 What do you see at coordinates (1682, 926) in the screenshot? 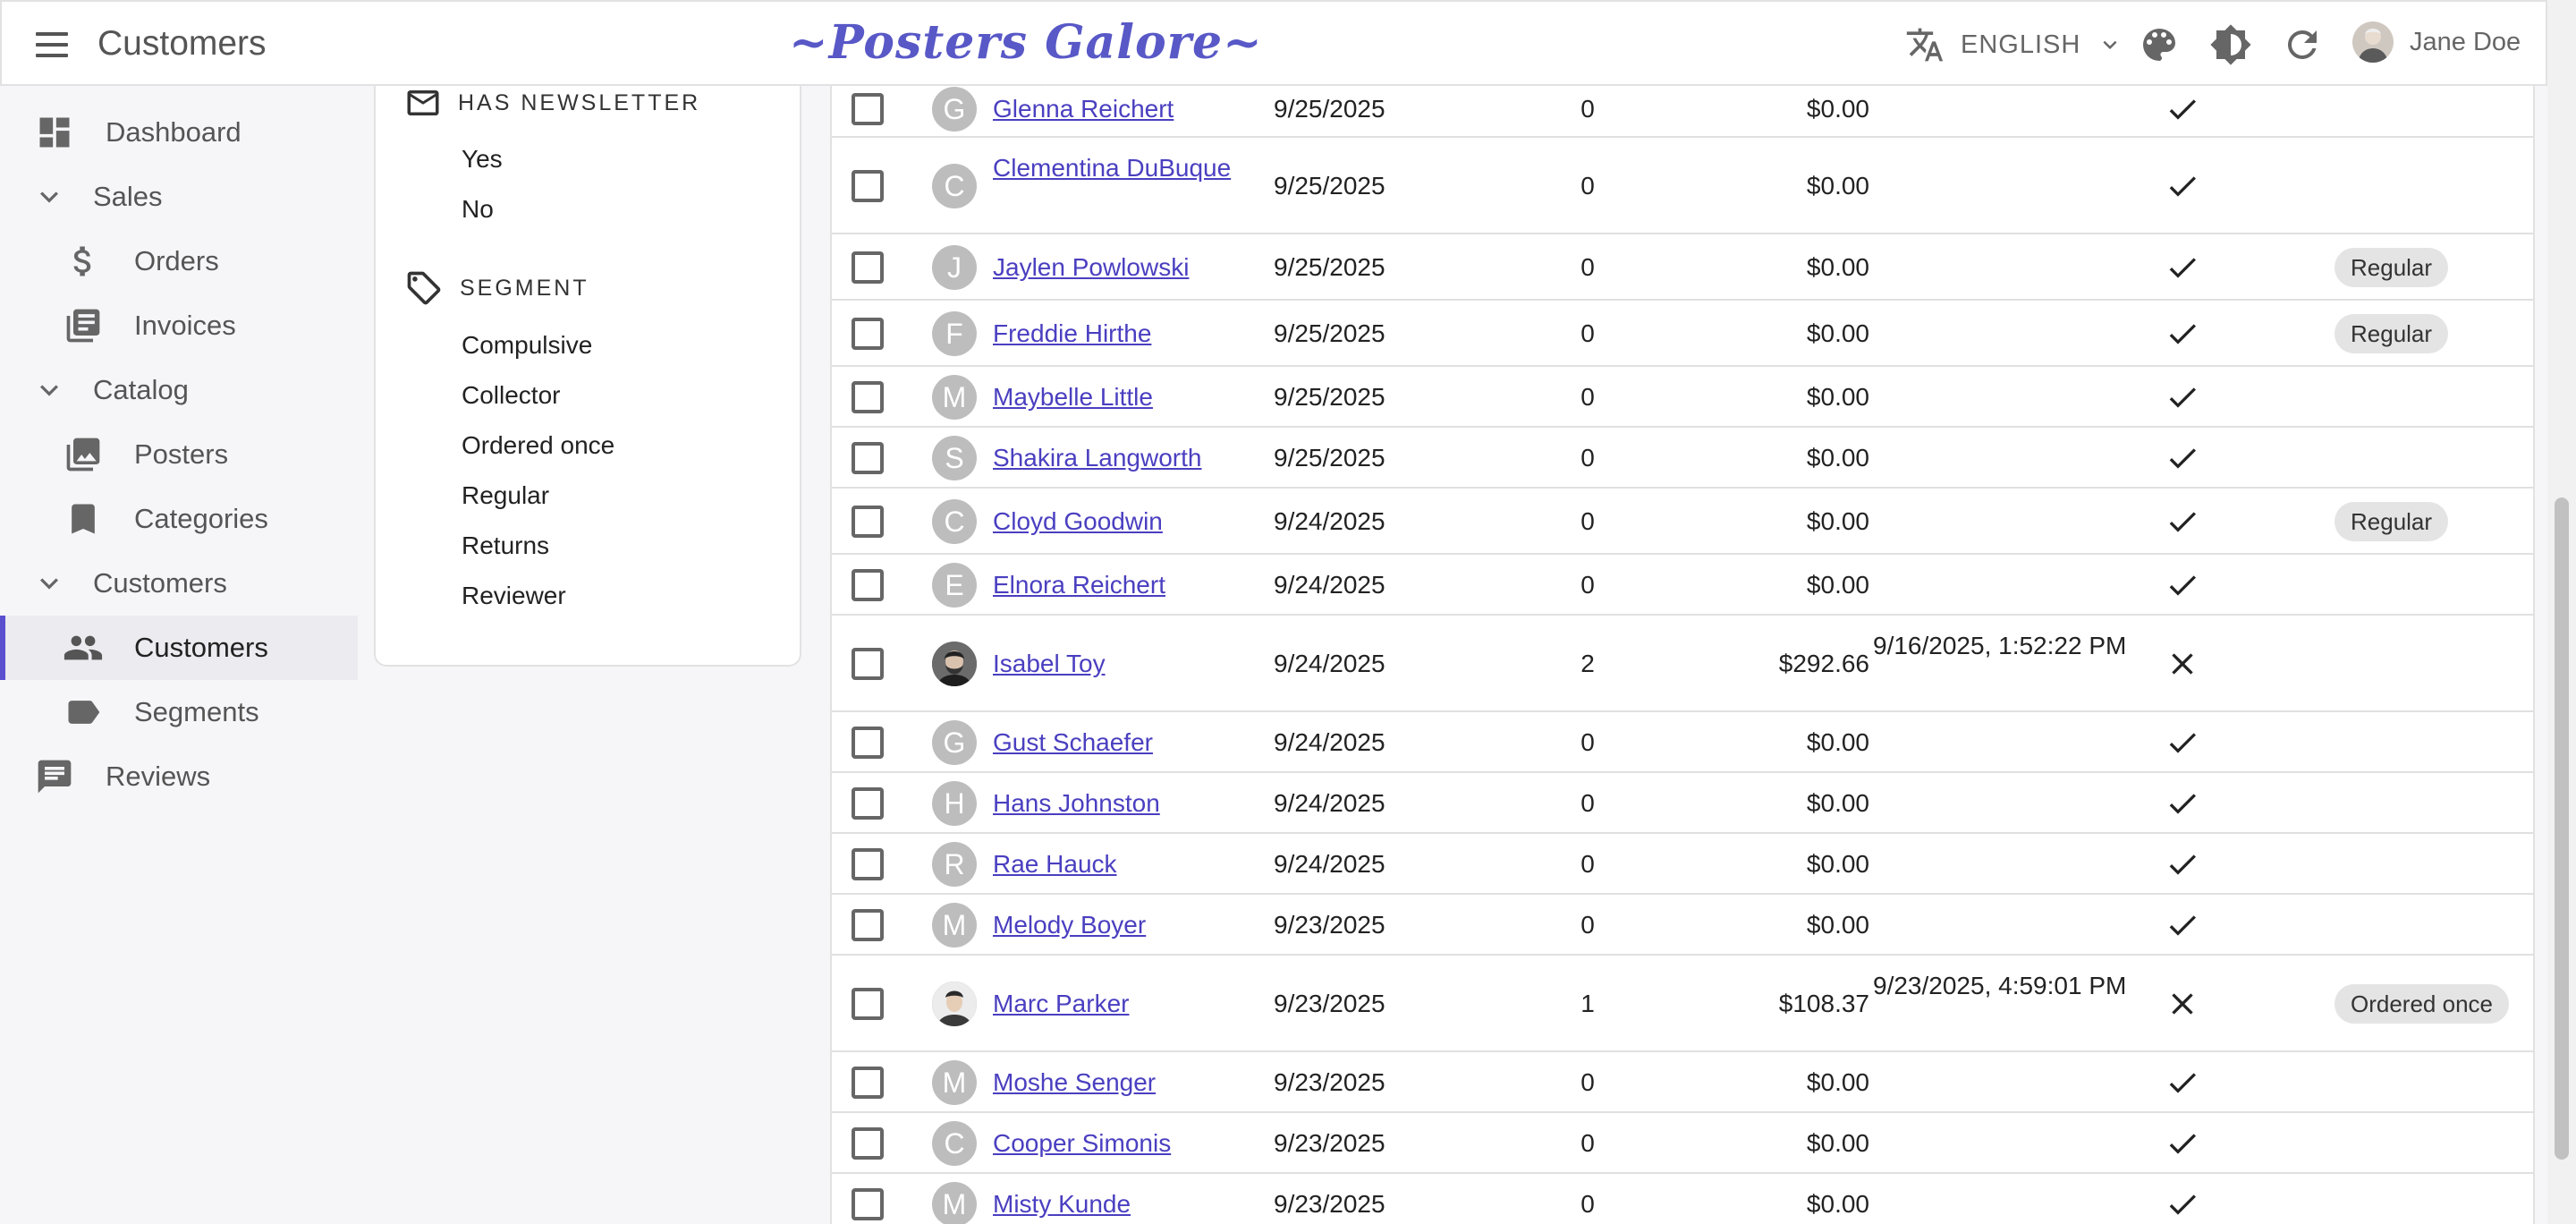
I see `table-row: M Melody Boyer 9/23/2025 0 $0.00` at bounding box center [1682, 926].